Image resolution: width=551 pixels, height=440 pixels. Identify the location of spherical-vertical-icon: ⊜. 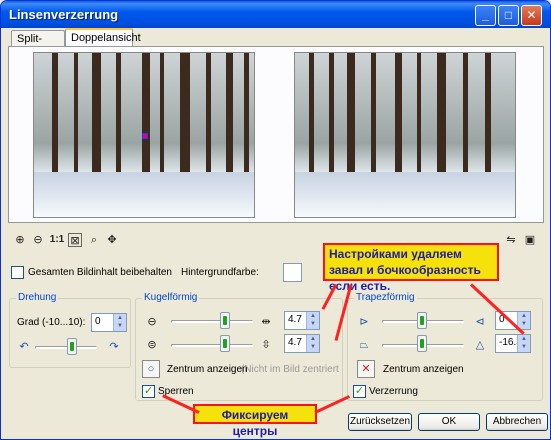
(152, 345).